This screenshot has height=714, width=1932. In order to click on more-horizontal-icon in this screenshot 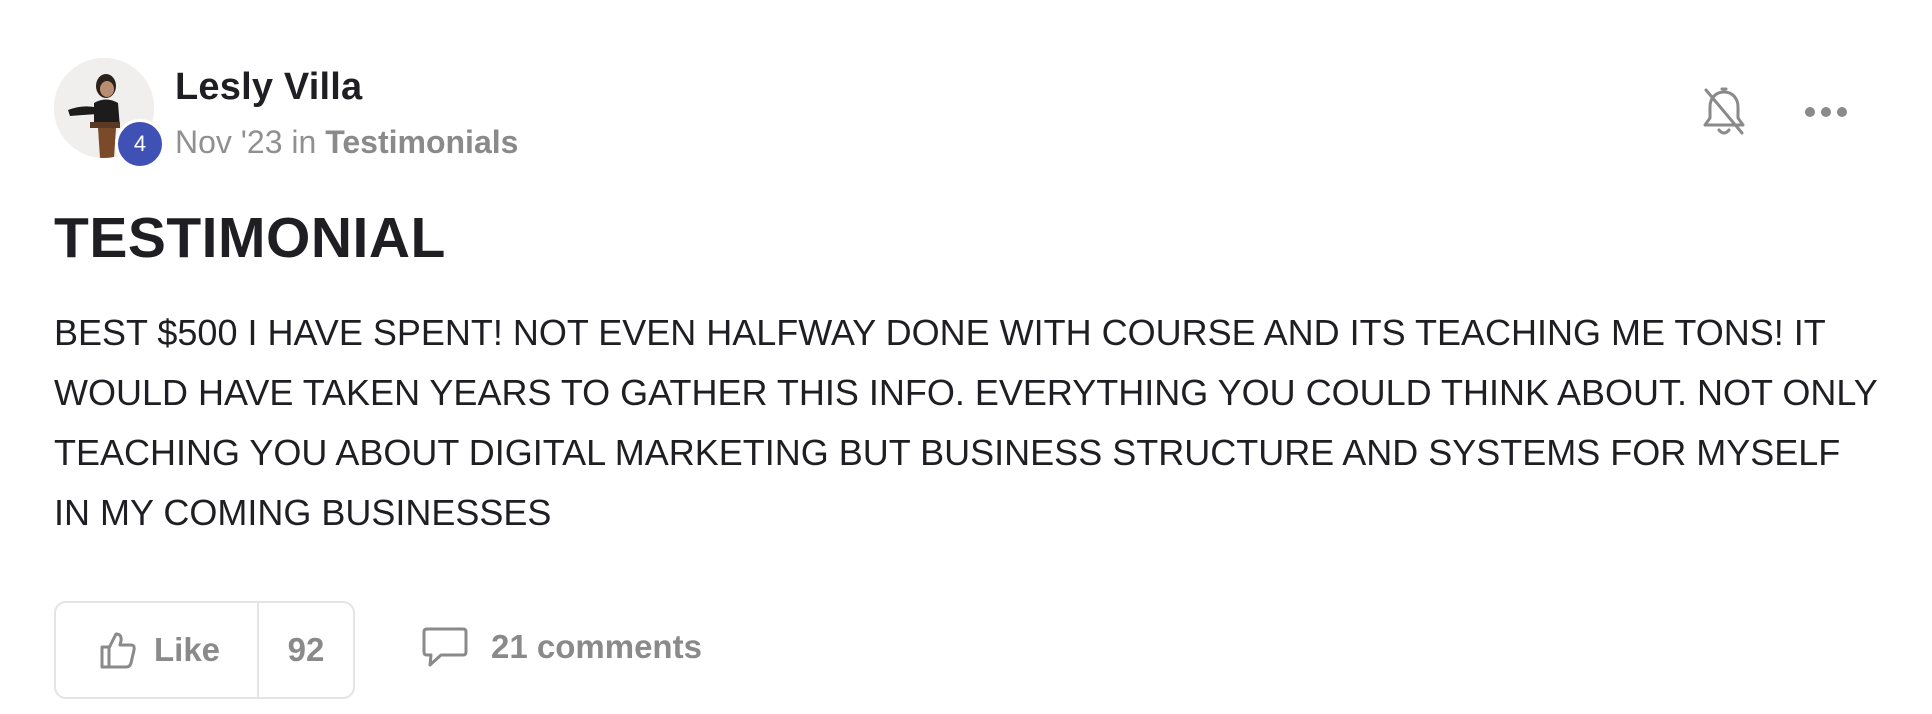, I will do `click(1826, 112)`.